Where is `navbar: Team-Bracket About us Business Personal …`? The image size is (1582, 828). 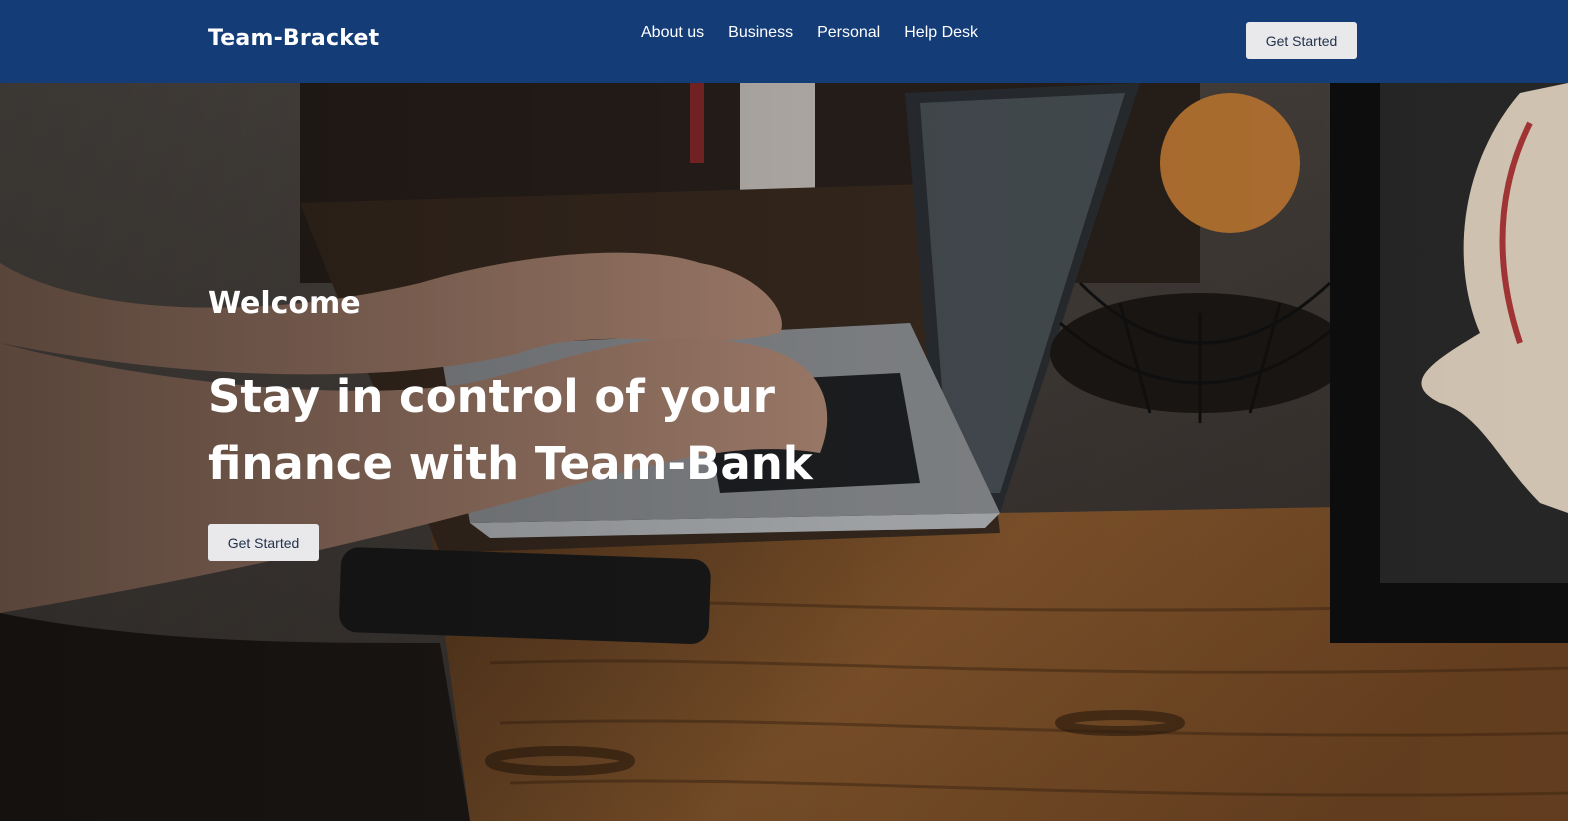 navbar: Team-Bracket About us Business Personal … is located at coordinates (784, 41).